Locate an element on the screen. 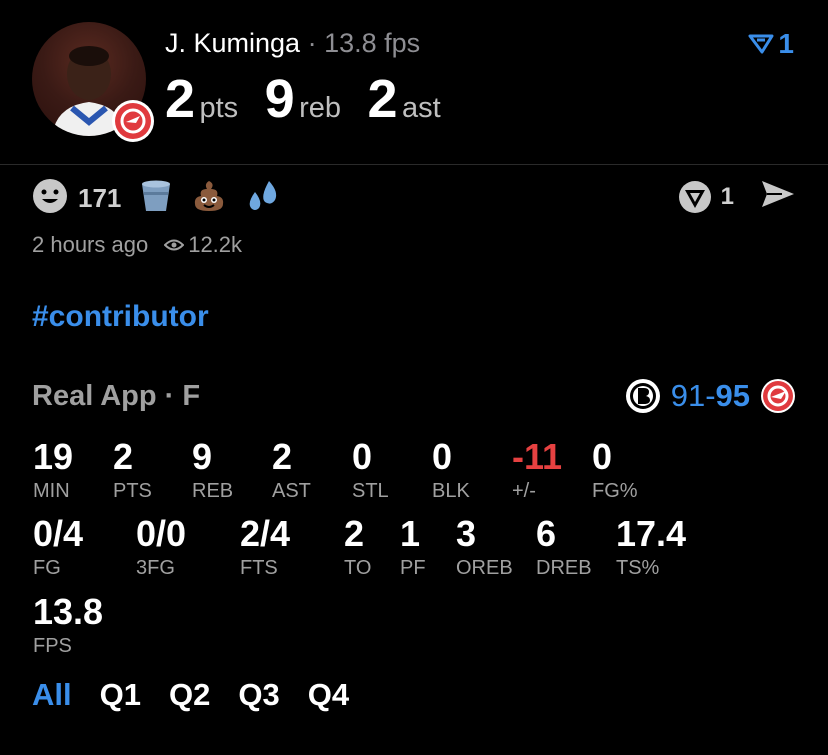  stat-value: 0/4 is located at coordinates (58, 533).